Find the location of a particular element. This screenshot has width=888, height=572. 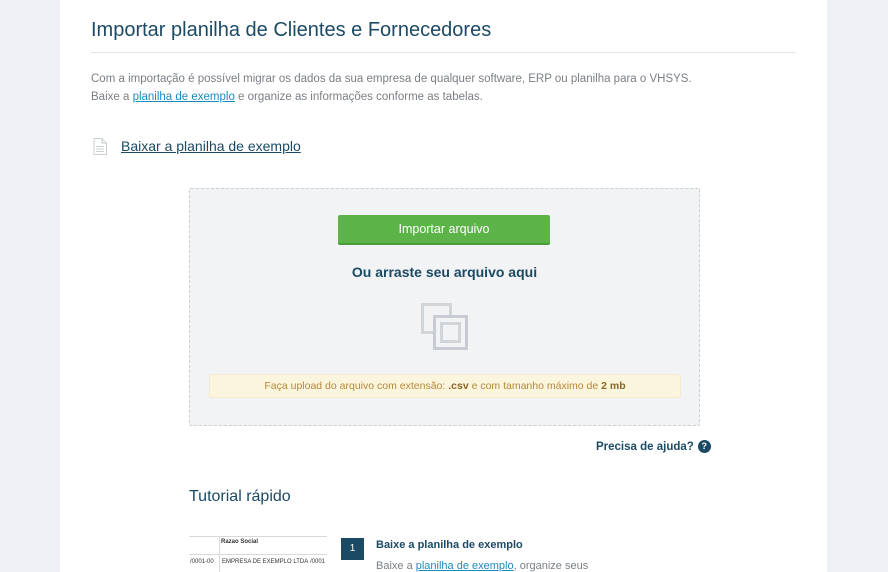

sheet-code-cell: /0001-00 is located at coordinates (202, 562).